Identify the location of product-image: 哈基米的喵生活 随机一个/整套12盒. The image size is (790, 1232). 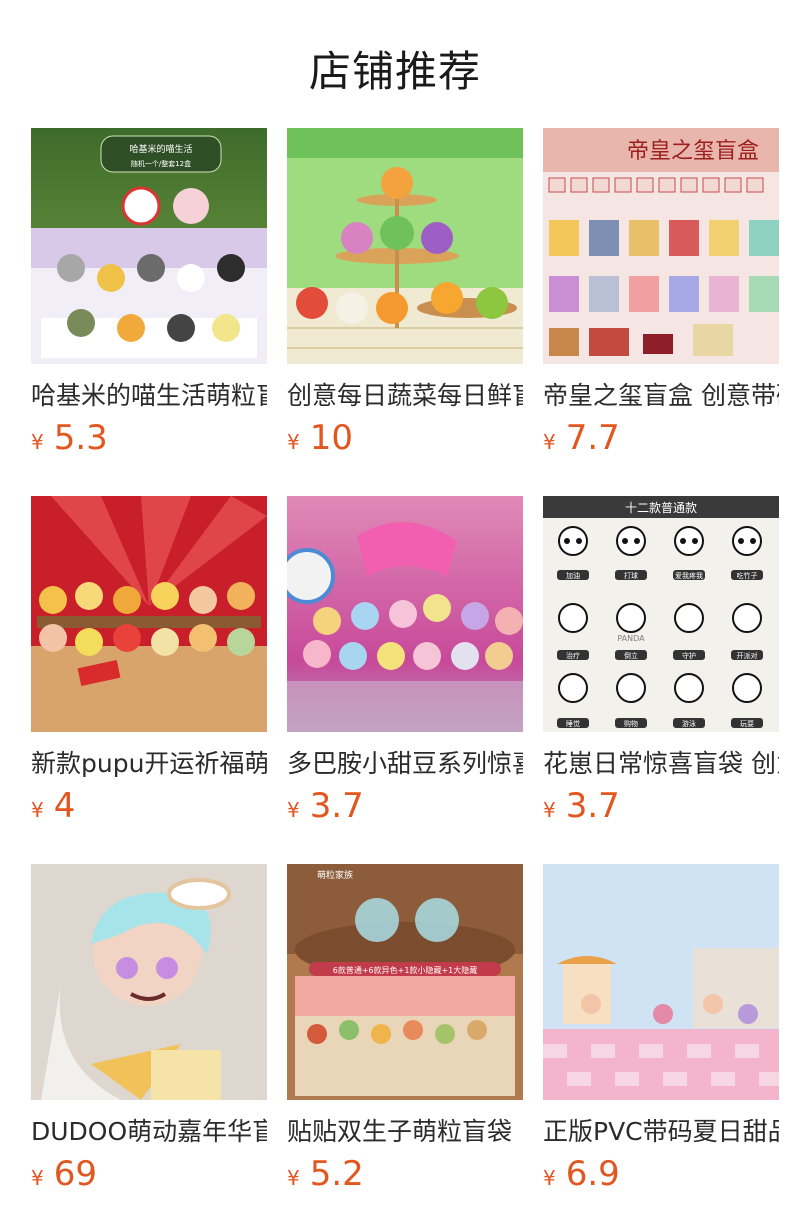
(149, 246).